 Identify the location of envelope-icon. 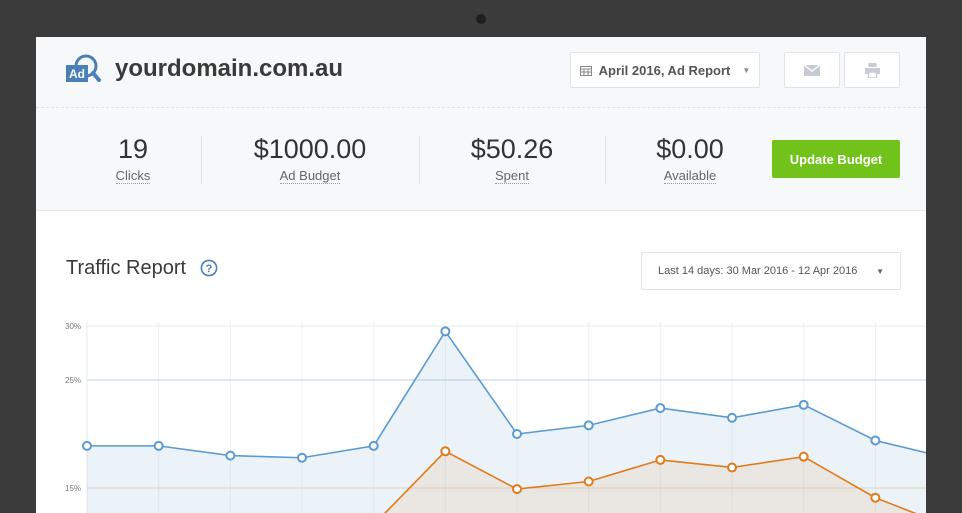
(812, 70).